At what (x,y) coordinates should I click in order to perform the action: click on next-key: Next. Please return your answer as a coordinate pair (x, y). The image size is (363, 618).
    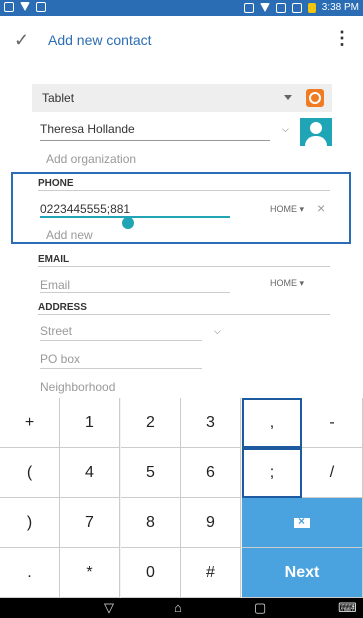
    Looking at the image, I should click on (302, 573).